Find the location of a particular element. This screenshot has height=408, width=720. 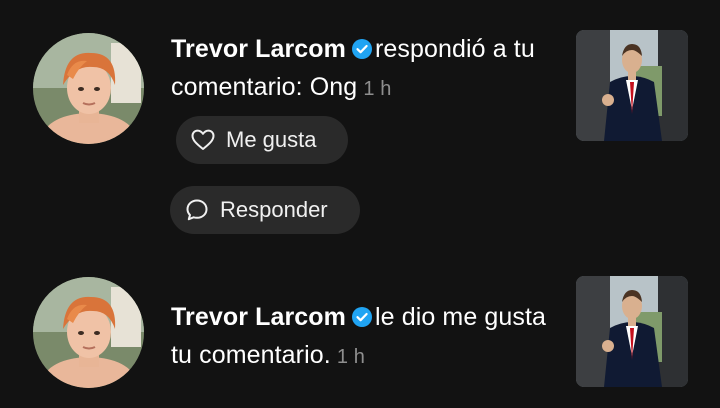

reply-button: Responder is located at coordinates (265, 210).